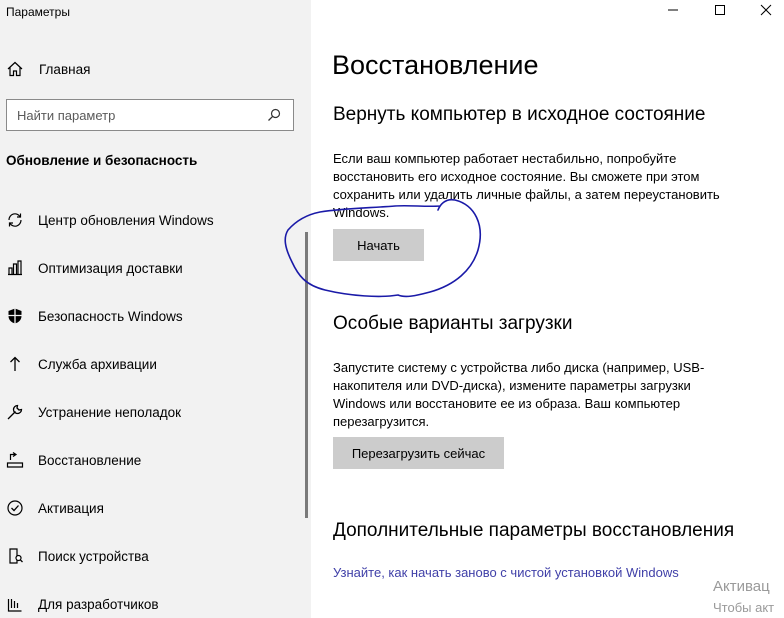 Image resolution: width=784 pixels, height=618 pixels. Describe the element at coordinates (110, 412) in the screenshot. I see `sidebar-item-label: Устранение неполадок` at that location.